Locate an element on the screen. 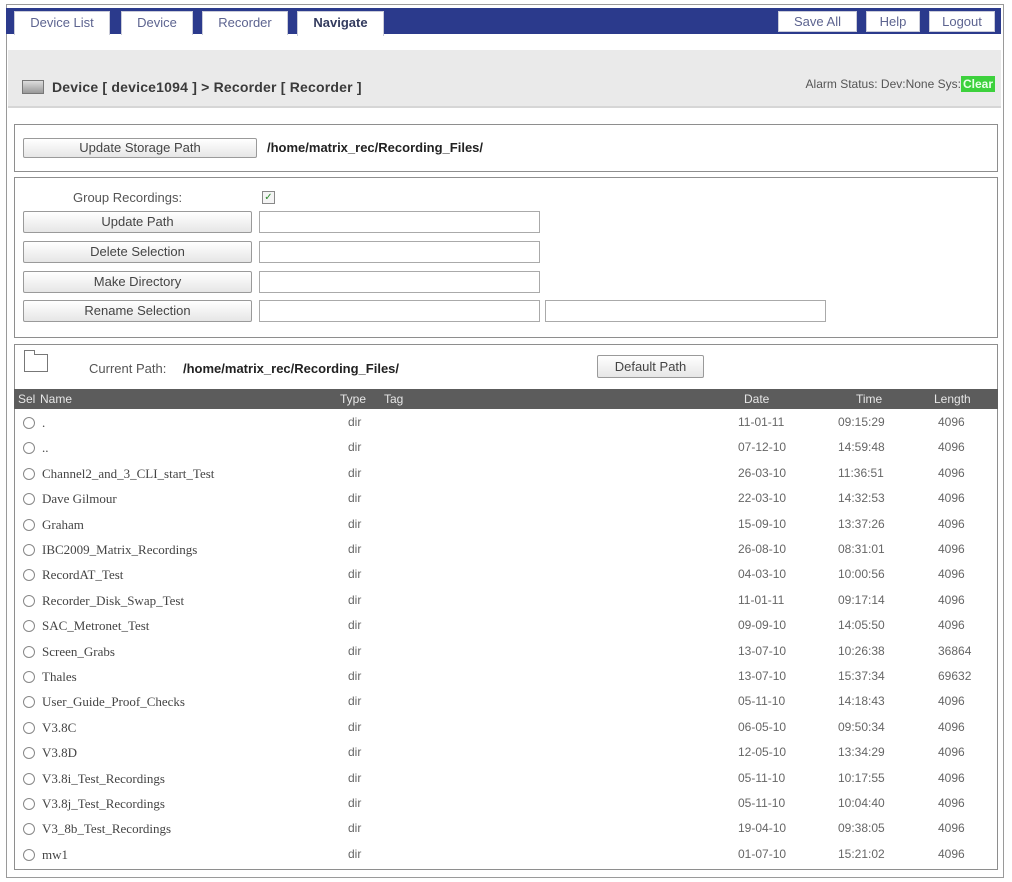 This screenshot has width=1012, height=882. row-name: .. is located at coordinates (45, 448).